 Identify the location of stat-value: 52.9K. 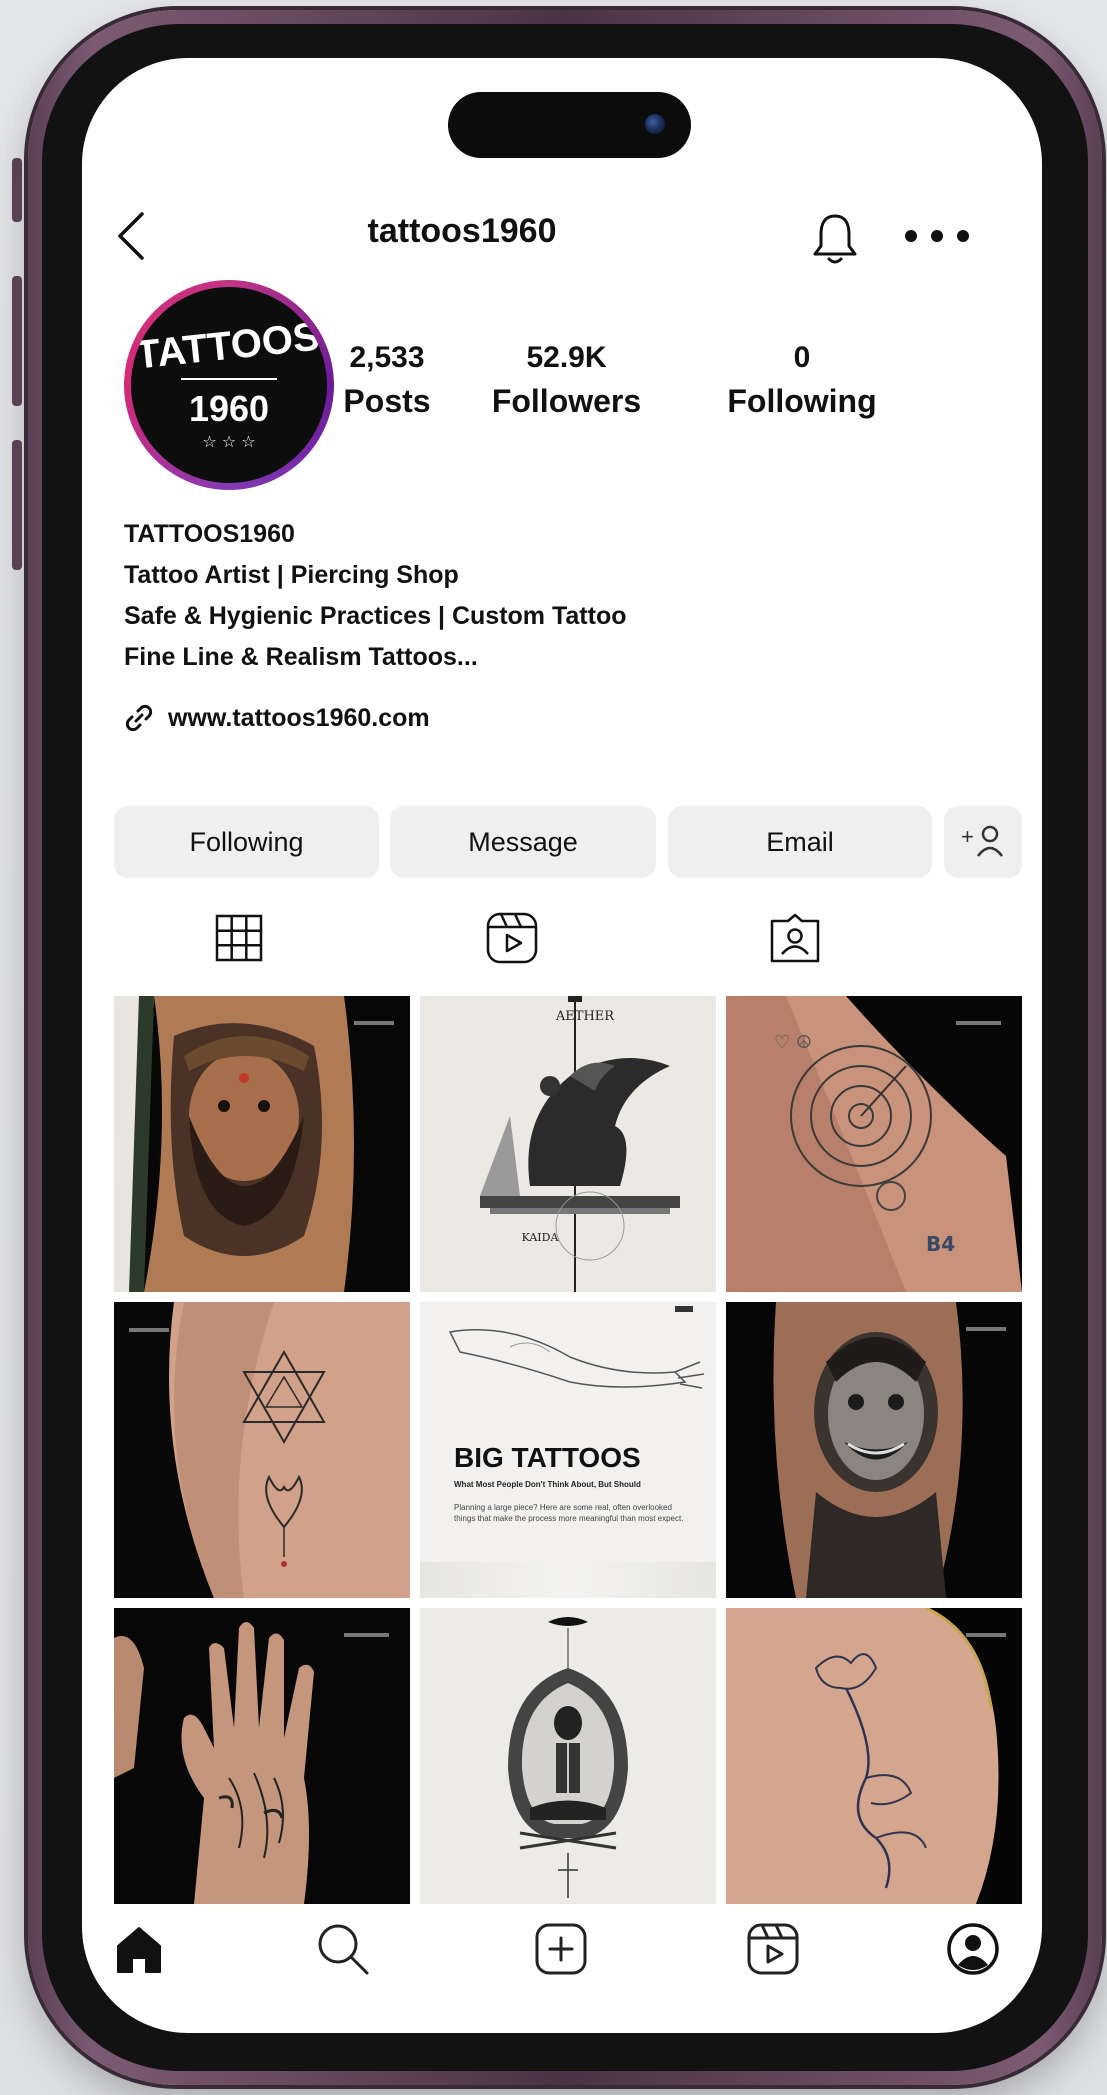
(566, 357).